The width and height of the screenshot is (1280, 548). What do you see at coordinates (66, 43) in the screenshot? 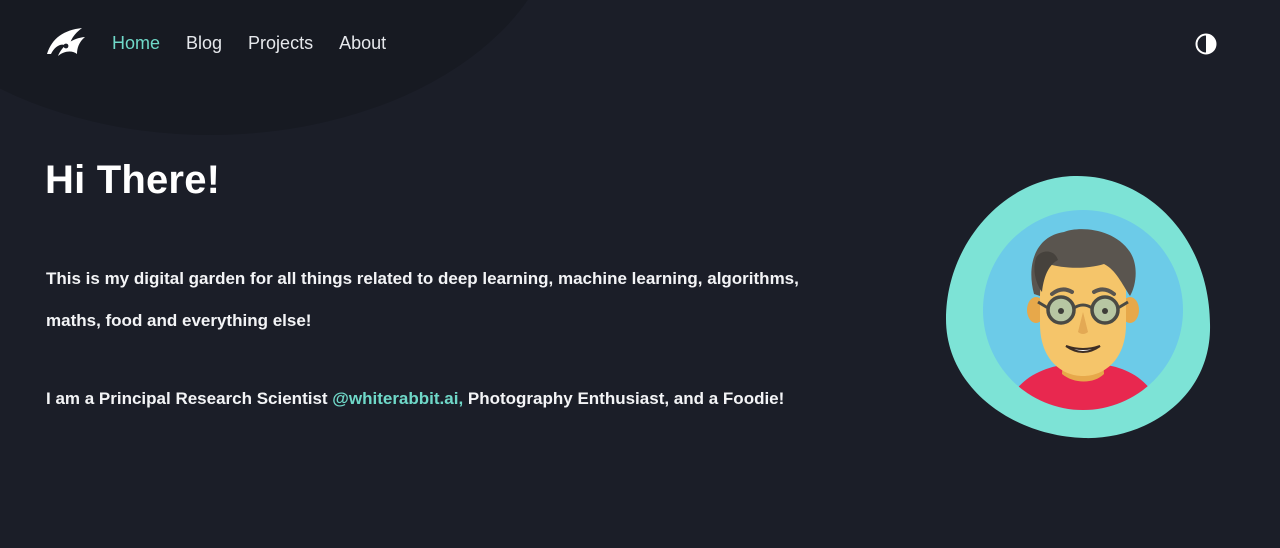
I see `rabbit-logo-icon` at bounding box center [66, 43].